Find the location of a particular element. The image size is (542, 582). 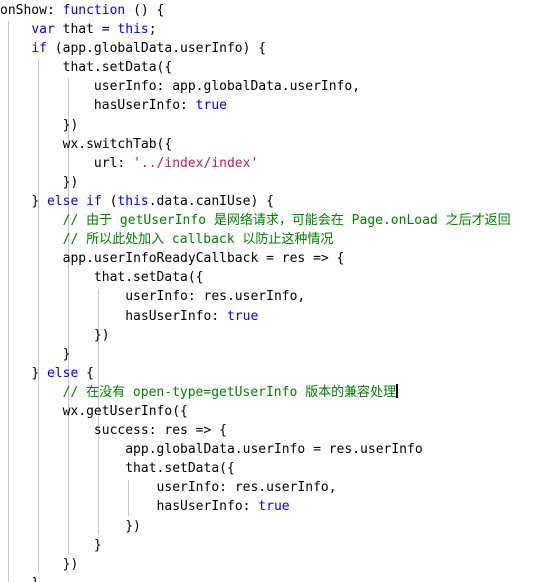

code-token-plain: success: res => { is located at coordinates (160, 431).